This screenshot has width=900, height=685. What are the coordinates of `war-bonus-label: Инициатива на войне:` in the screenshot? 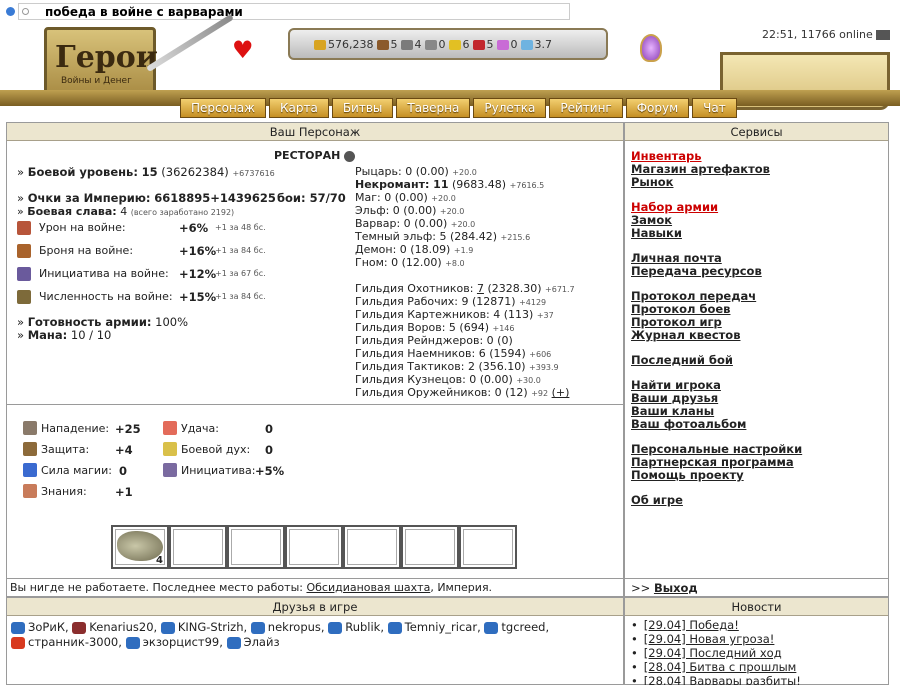 It's located at (104, 273).